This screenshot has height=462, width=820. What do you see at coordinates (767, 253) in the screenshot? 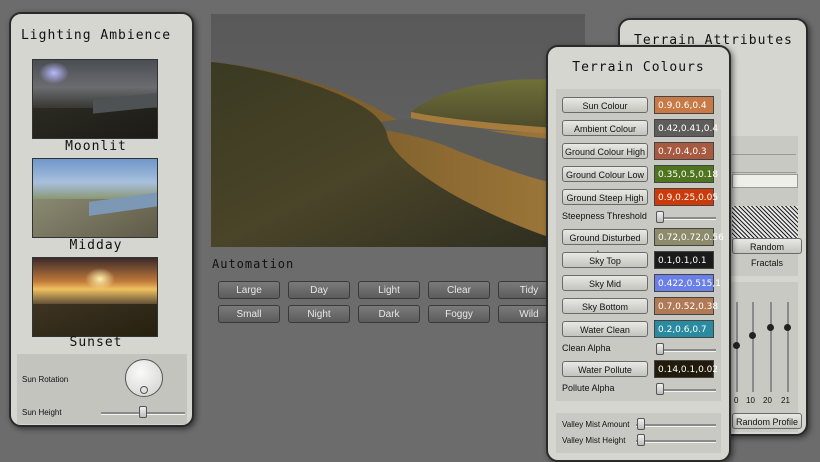
I see `random-fractals-button: Random Fractals` at bounding box center [767, 253].